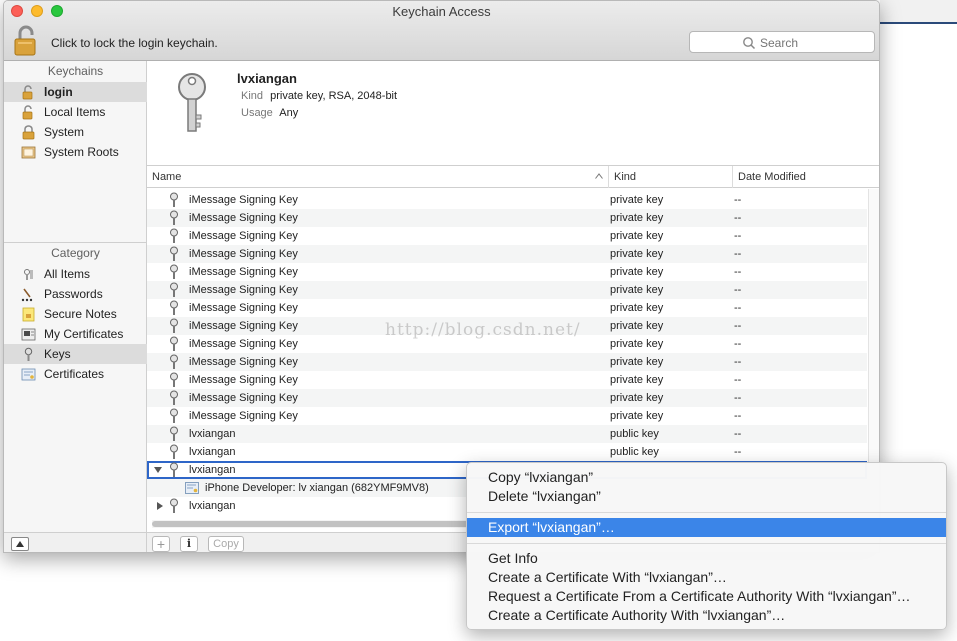 The image size is (957, 641). What do you see at coordinates (75, 71) in the screenshot?
I see `keychains-header: Keychains` at bounding box center [75, 71].